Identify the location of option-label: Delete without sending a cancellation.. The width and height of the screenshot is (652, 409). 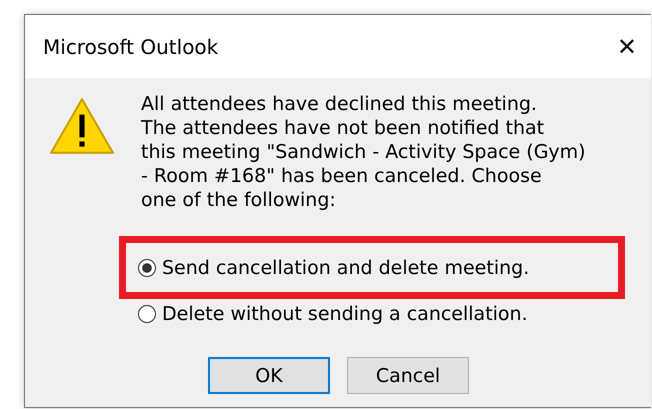
(345, 314).